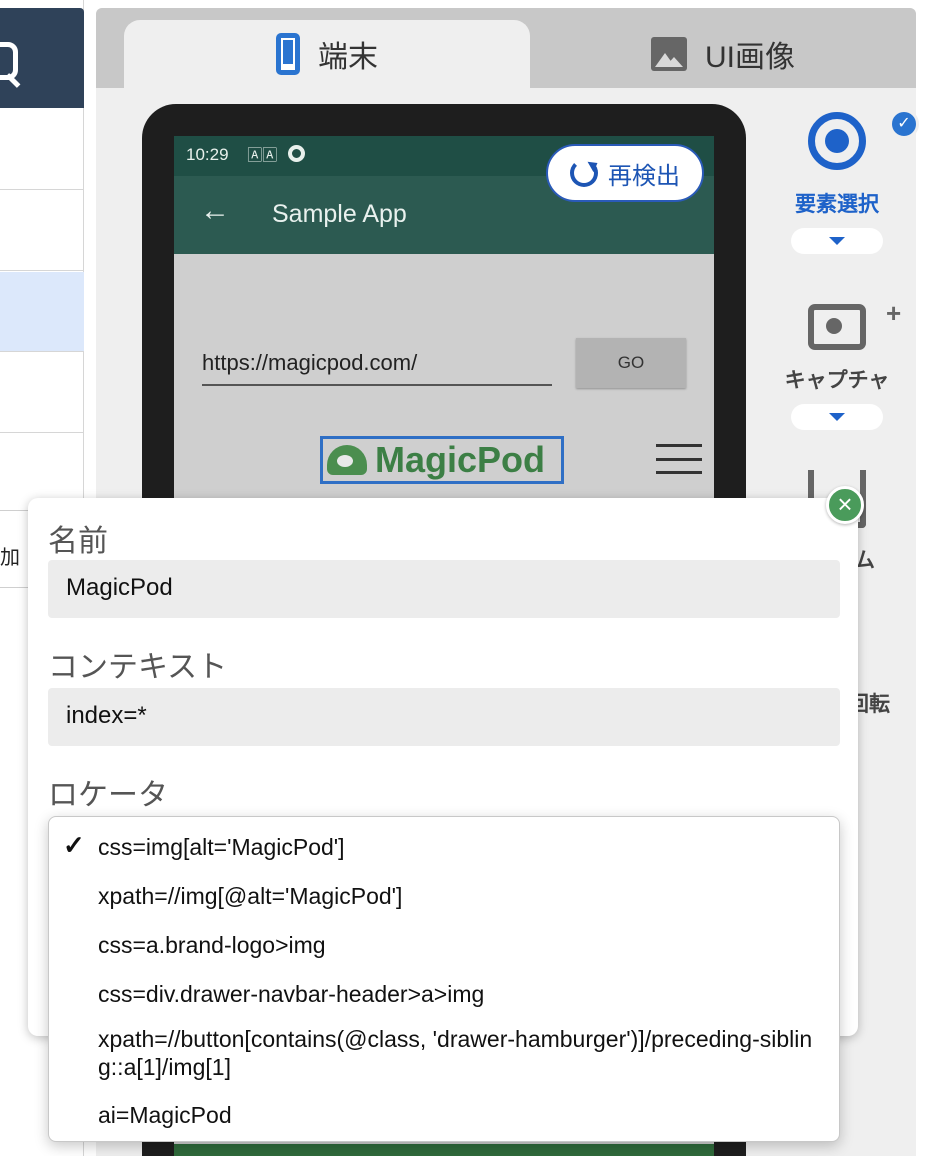 The height and width of the screenshot is (1156, 930). I want to click on refresh-icon, so click(584, 173).